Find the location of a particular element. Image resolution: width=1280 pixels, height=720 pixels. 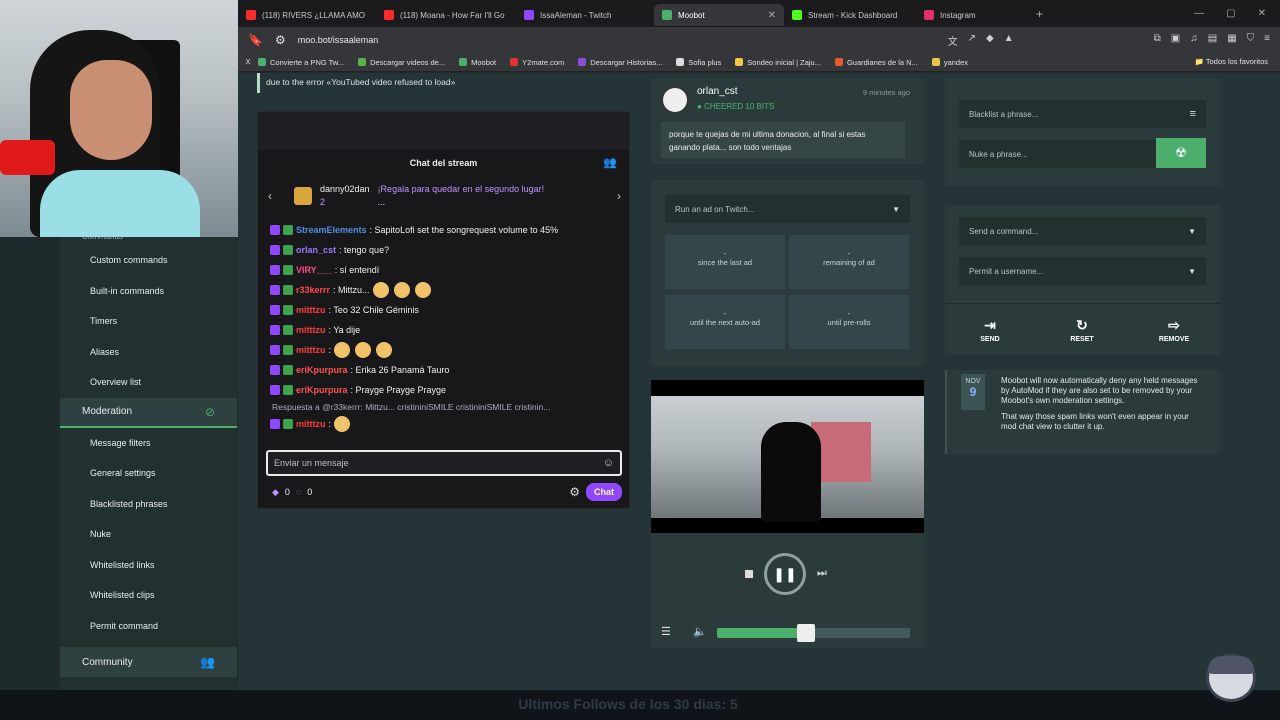

sidebar-item: Nuke is located at coordinates (148, 534).